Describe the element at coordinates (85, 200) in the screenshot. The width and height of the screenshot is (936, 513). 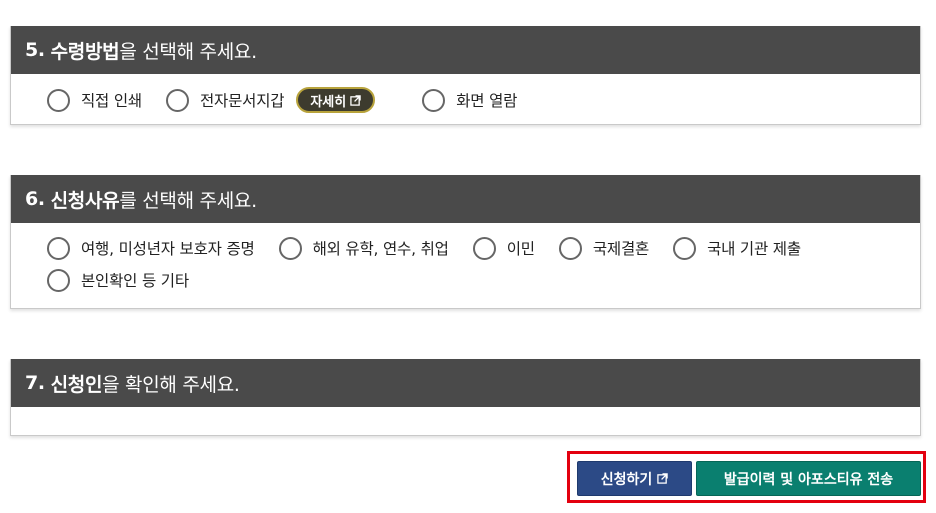
I see `section-title-bold: 신청사유` at that location.